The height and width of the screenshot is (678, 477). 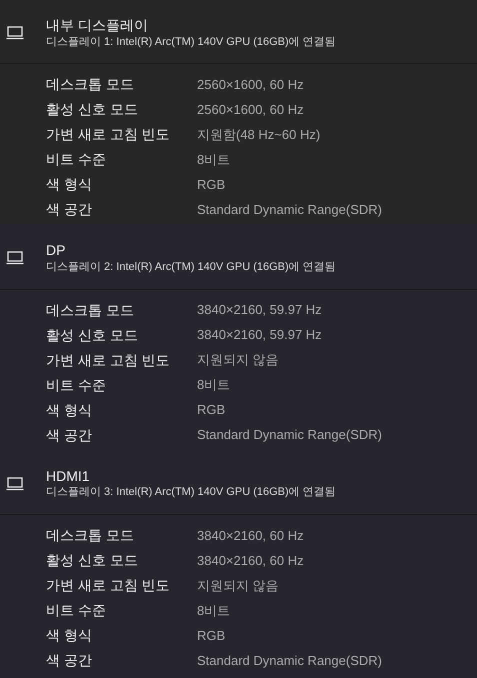 What do you see at coordinates (191, 267) in the screenshot?
I see `display-connection: 디스플레이 2: Intel(R) Arc(TM) 140V GPU (16GB)에 연결됨` at bounding box center [191, 267].